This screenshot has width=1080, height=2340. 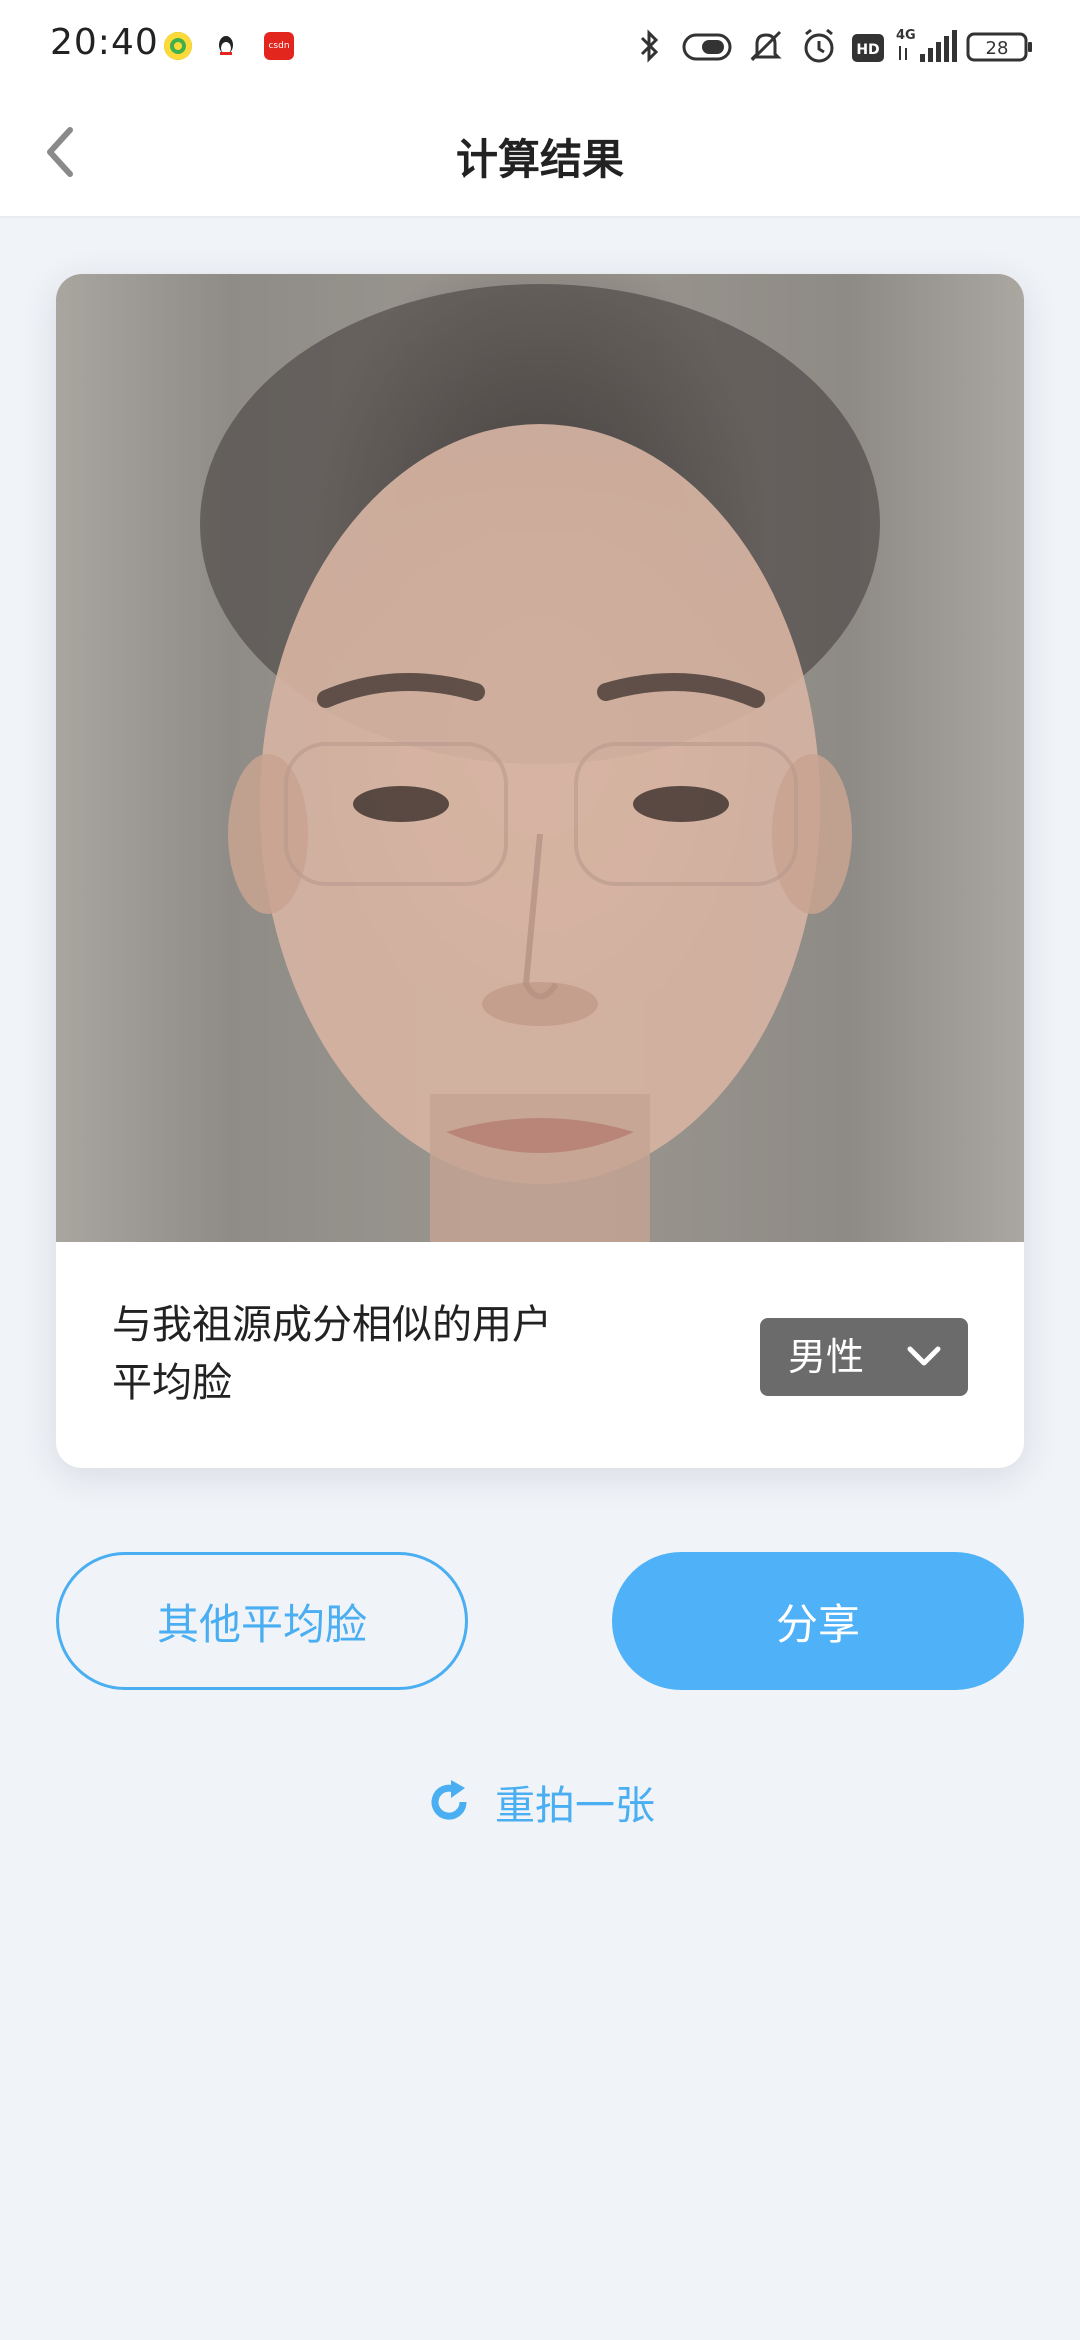 I want to click on hd-icon: HD, so click(x=868, y=48).